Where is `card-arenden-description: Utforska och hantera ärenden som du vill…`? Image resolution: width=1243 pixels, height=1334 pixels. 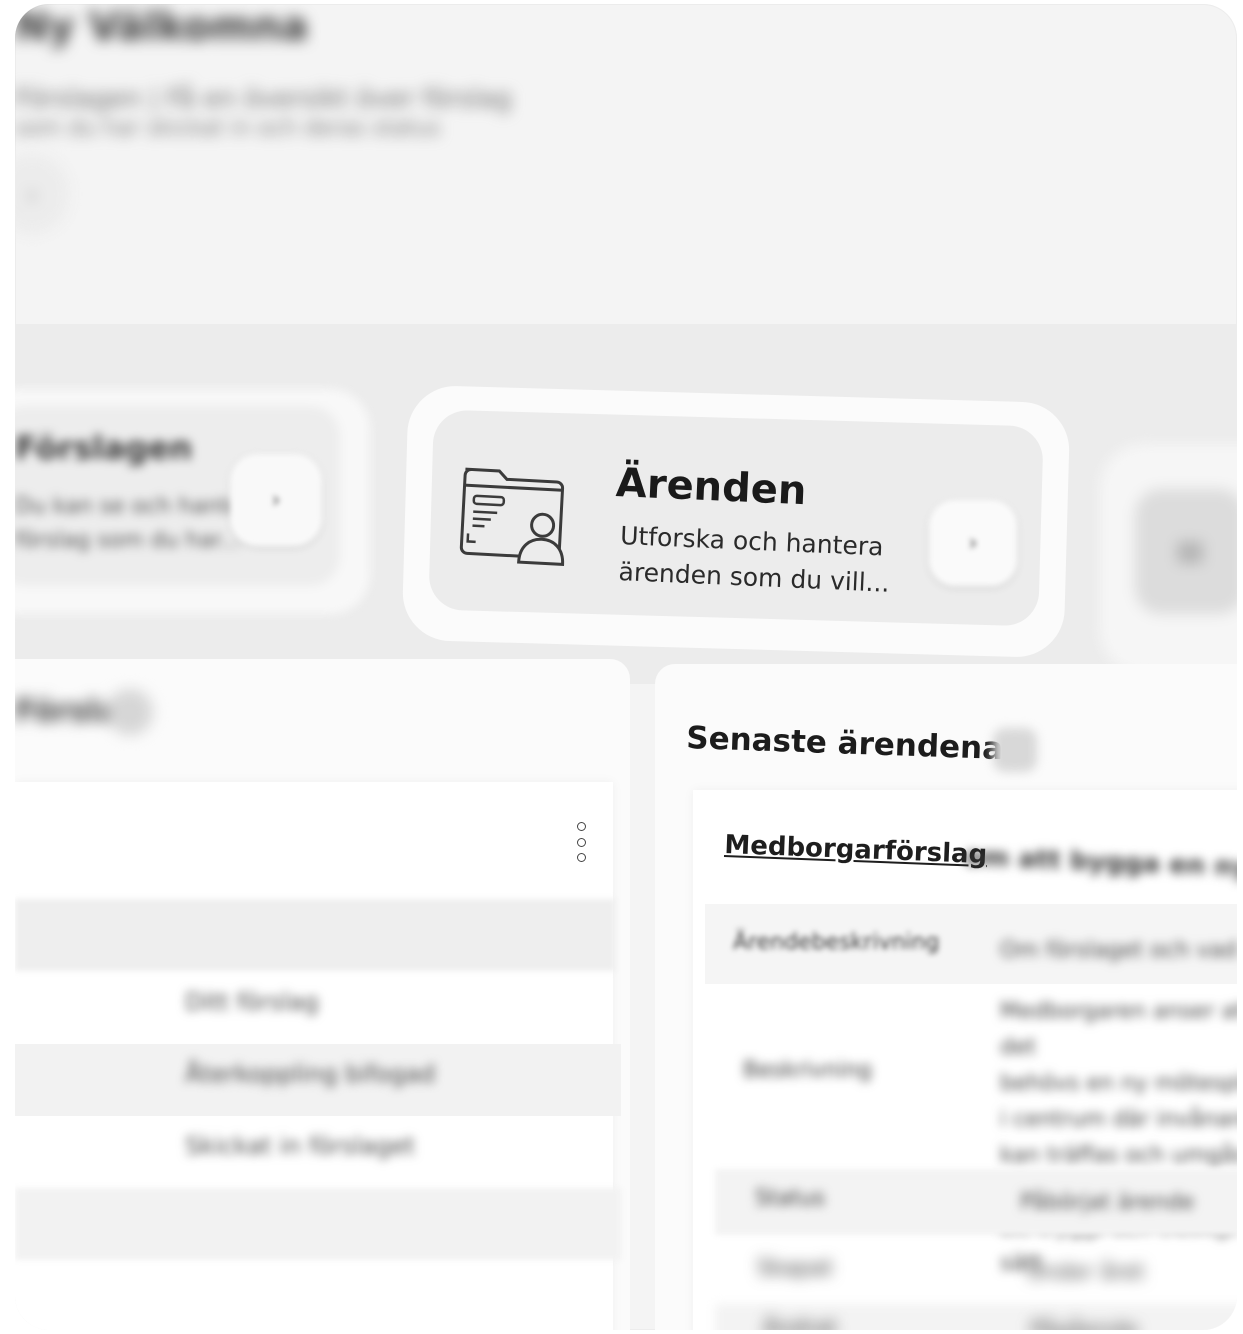
card-arenden-description: Utforska och hantera ärenden som du vill… is located at coordinates (754, 559).